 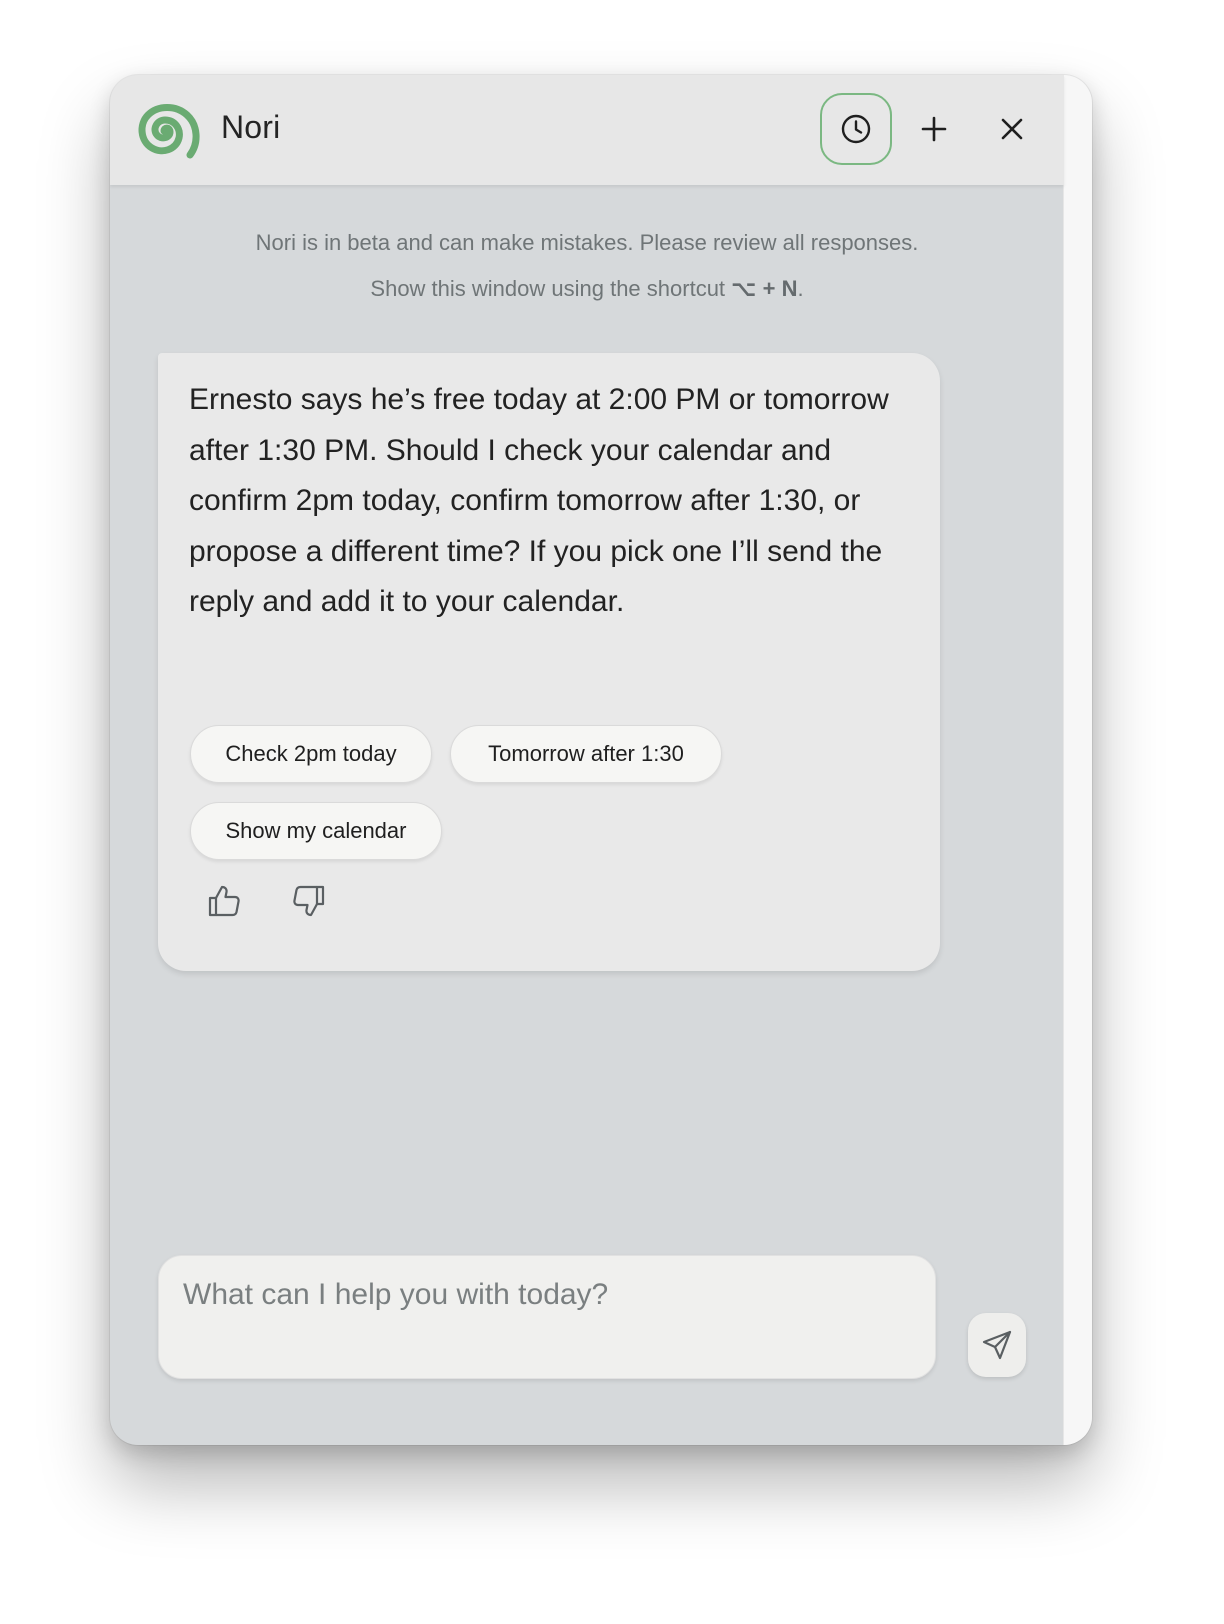 I want to click on suggestion-show-my-calendar: Show my calendar, so click(x=316, y=831).